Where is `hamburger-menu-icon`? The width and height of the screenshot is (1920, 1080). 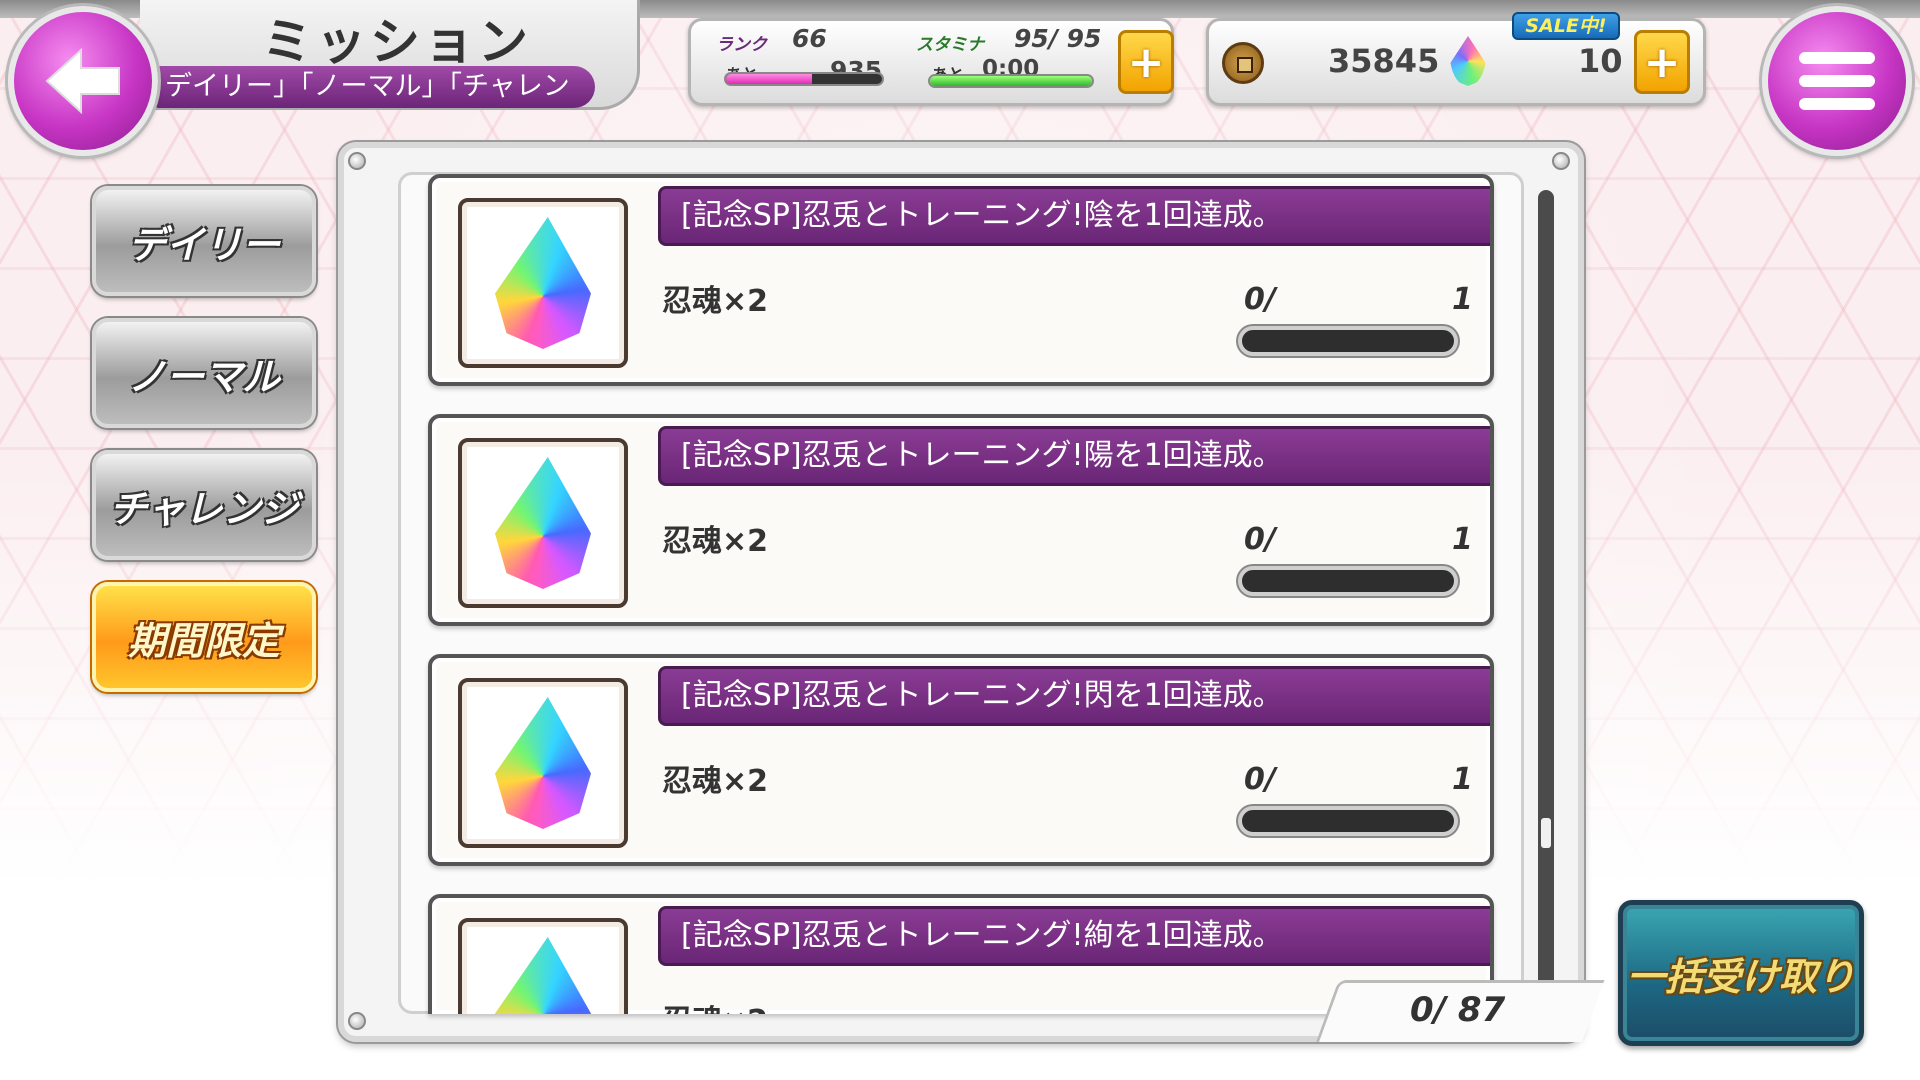 hamburger-menu-icon is located at coordinates (1837, 81).